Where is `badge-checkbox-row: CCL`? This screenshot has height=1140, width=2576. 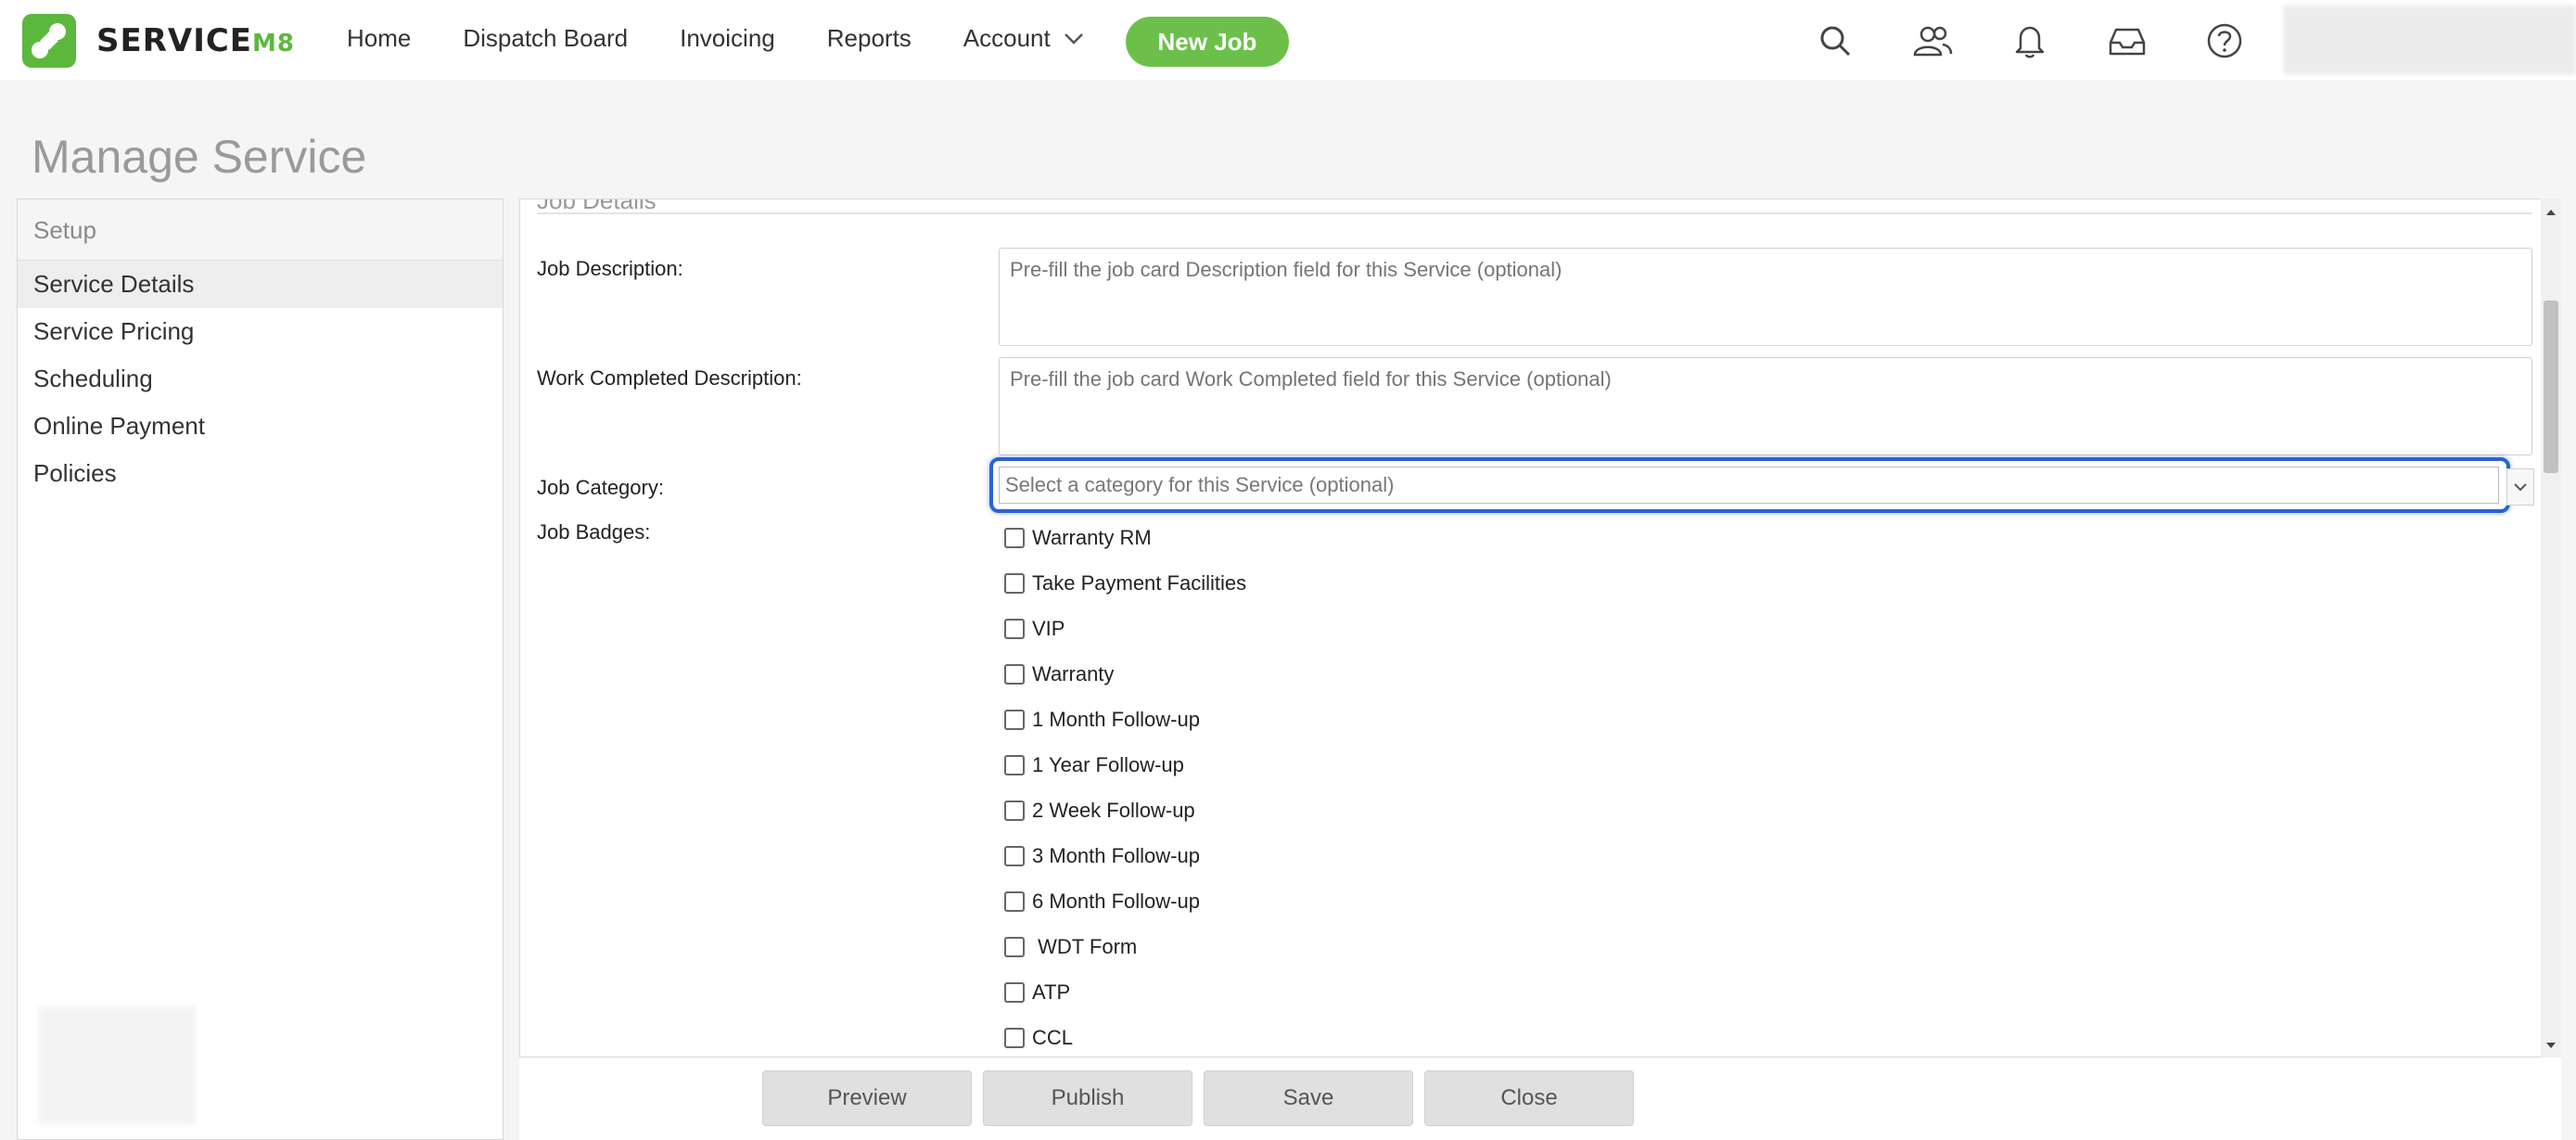 badge-checkbox-row: CCL is located at coordinates (1038, 1038).